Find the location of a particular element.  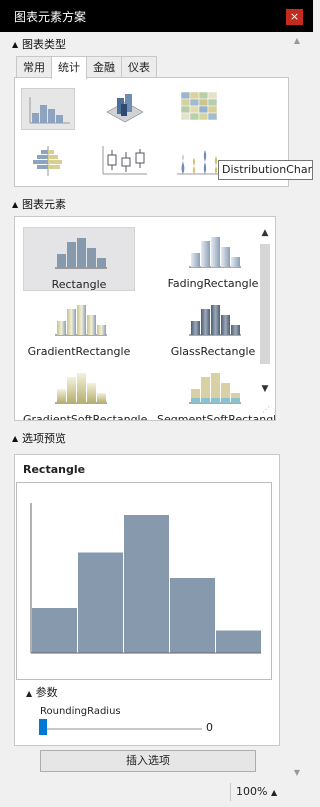

element-fading-rectangle: FadingRectangle is located at coordinates (213, 259).